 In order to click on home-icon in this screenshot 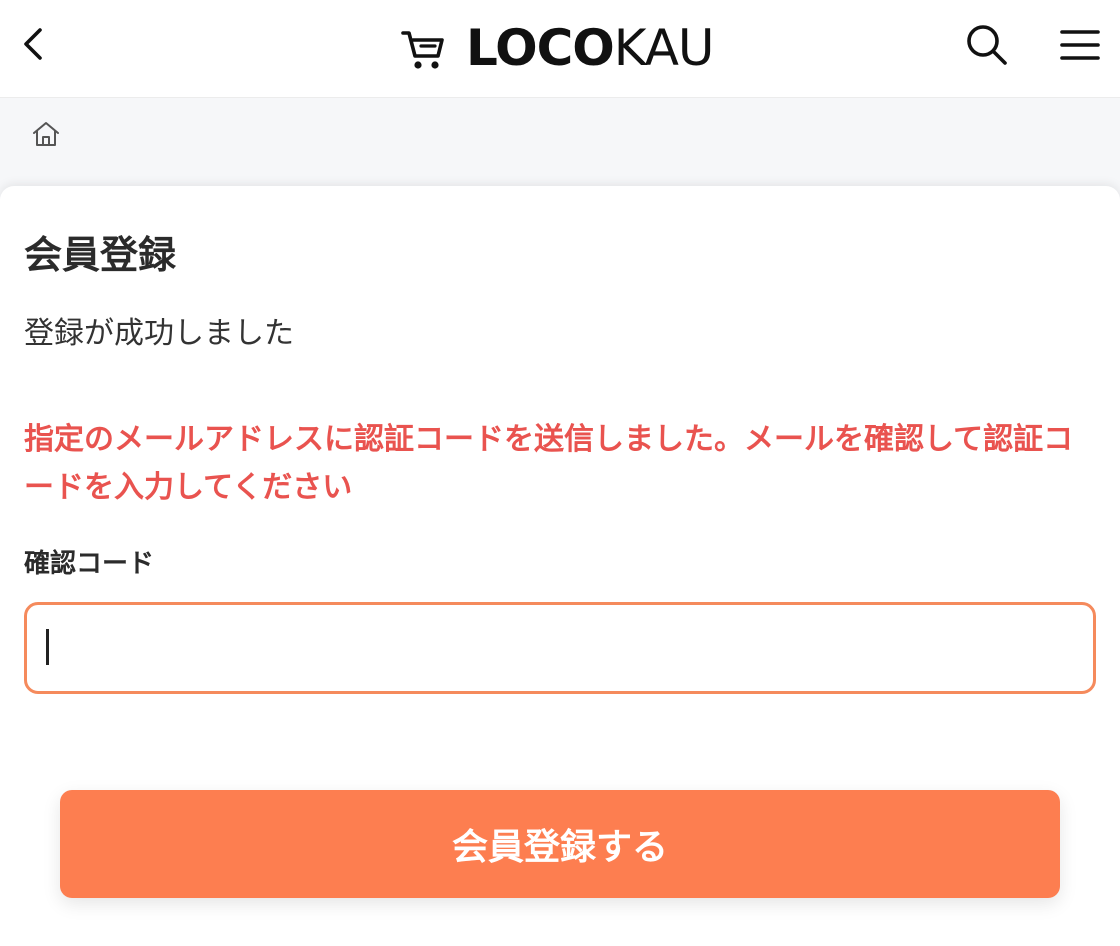, I will do `click(46, 134)`.